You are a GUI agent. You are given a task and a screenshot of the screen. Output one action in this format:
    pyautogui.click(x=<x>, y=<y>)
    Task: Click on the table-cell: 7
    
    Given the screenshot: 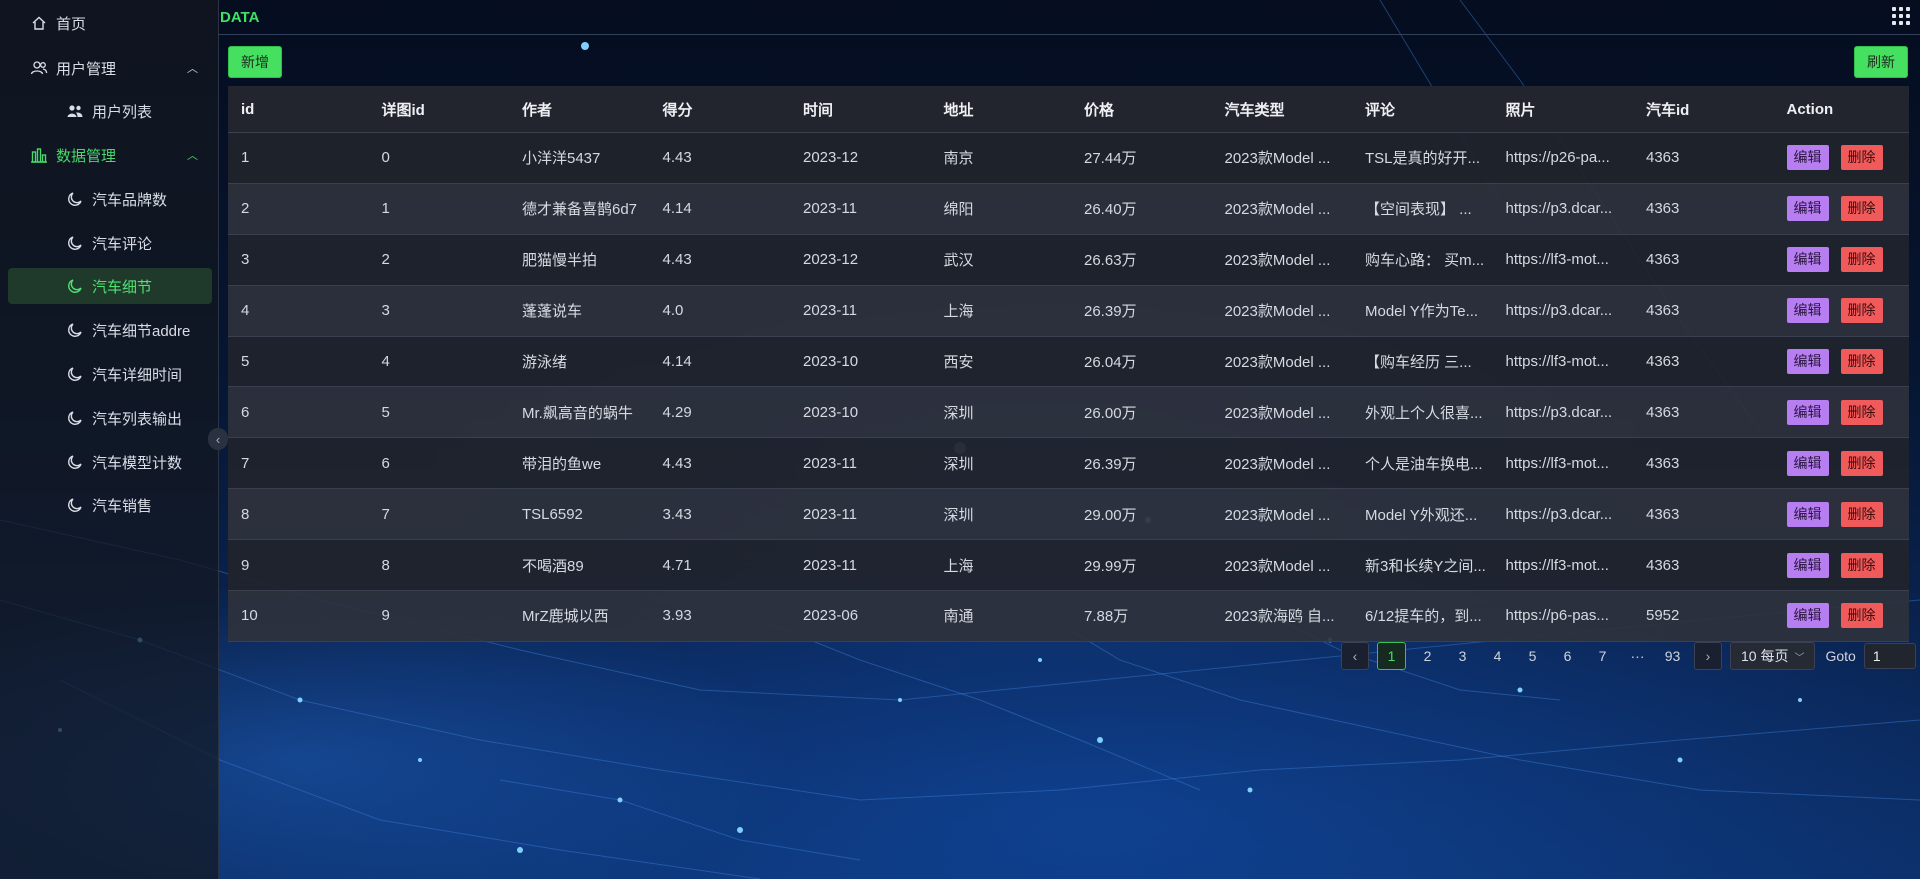 What is the action you would take?
    pyautogui.click(x=245, y=463)
    